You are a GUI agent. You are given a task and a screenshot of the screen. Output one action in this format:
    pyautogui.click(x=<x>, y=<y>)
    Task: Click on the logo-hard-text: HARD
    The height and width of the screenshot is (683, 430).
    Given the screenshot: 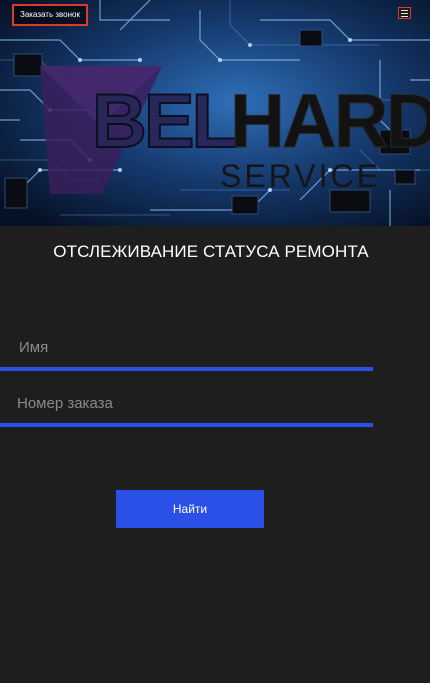 What is the action you would take?
    pyautogui.click(x=330, y=121)
    